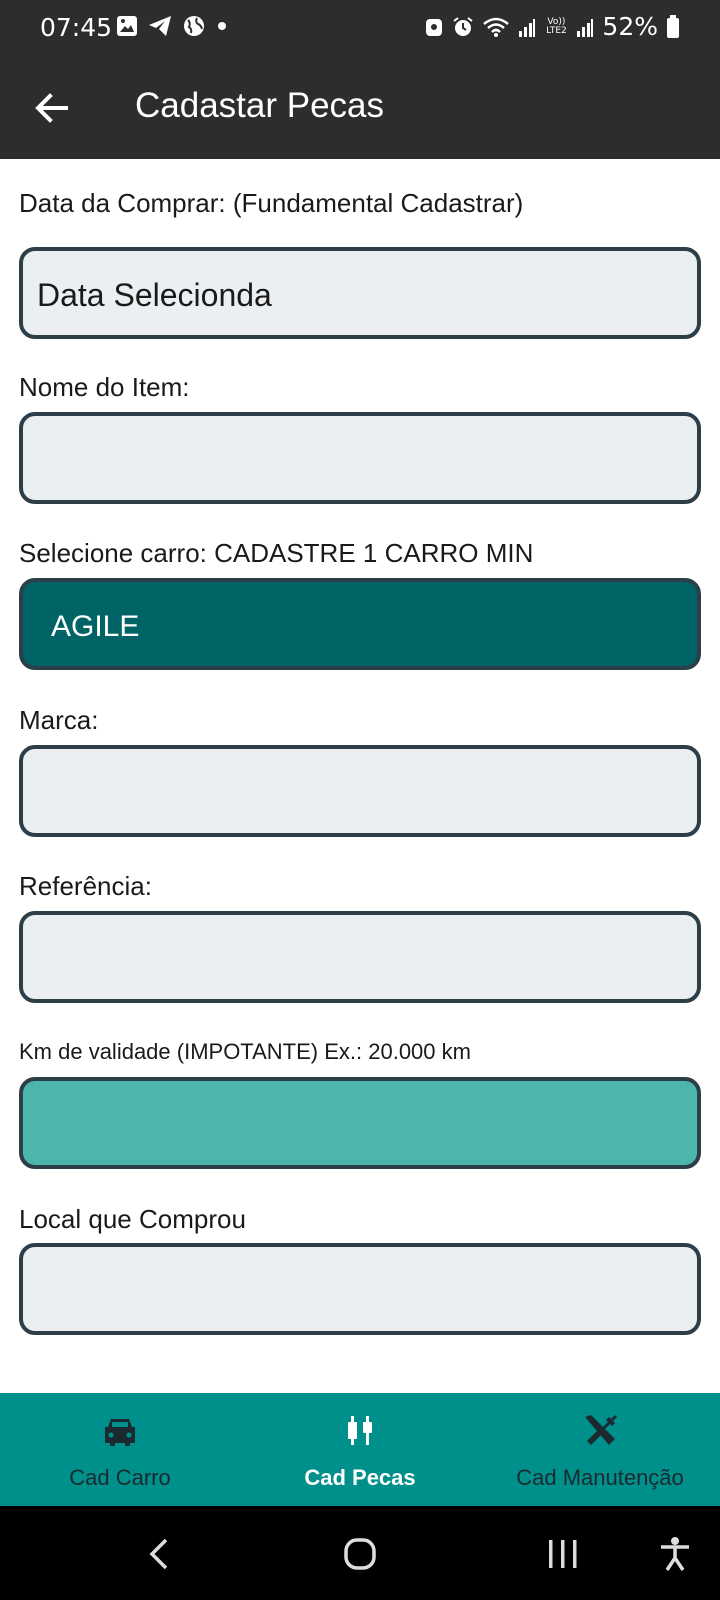  What do you see at coordinates (52, 108) in the screenshot?
I see `back-arrow-icon` at bounding box center [52, 108].